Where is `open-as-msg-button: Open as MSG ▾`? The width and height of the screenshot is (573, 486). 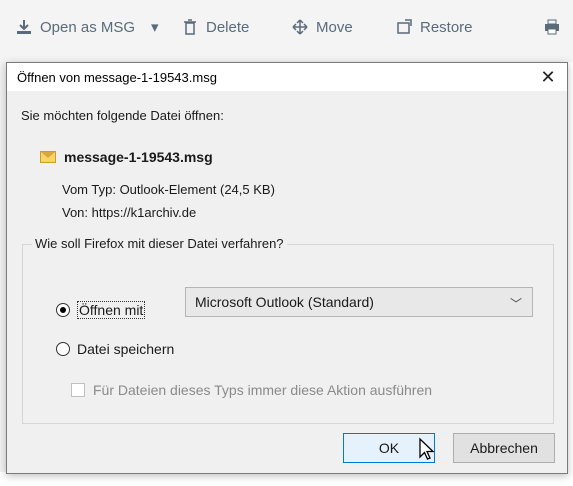
open-as-msg-button: Open as MSG ▾ is located at coordinates (87, 27).